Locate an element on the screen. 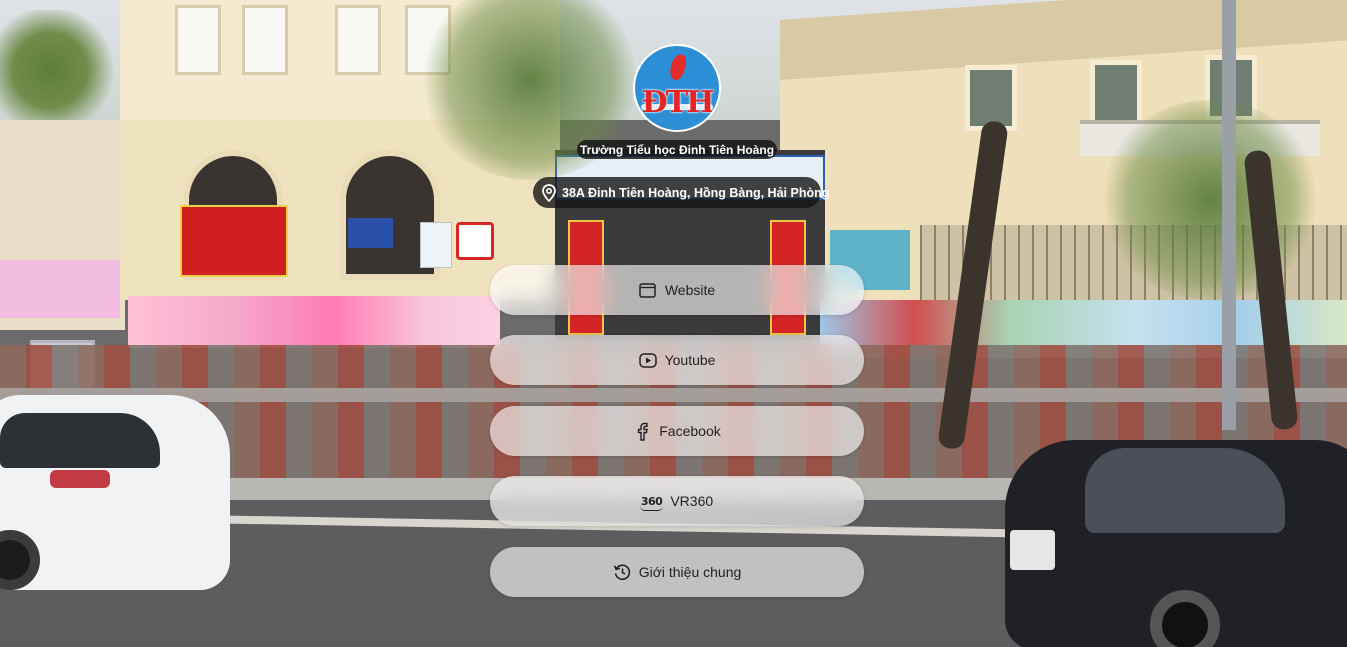 This screenshot has height=647, width=1347. tree-foliage is located at coordinates (1210, 200).